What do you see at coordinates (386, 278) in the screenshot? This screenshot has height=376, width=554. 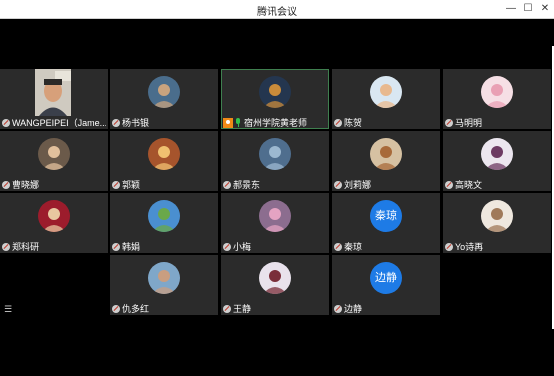 I see `participant-avatar: 边静` at bounding box center [386, 278].